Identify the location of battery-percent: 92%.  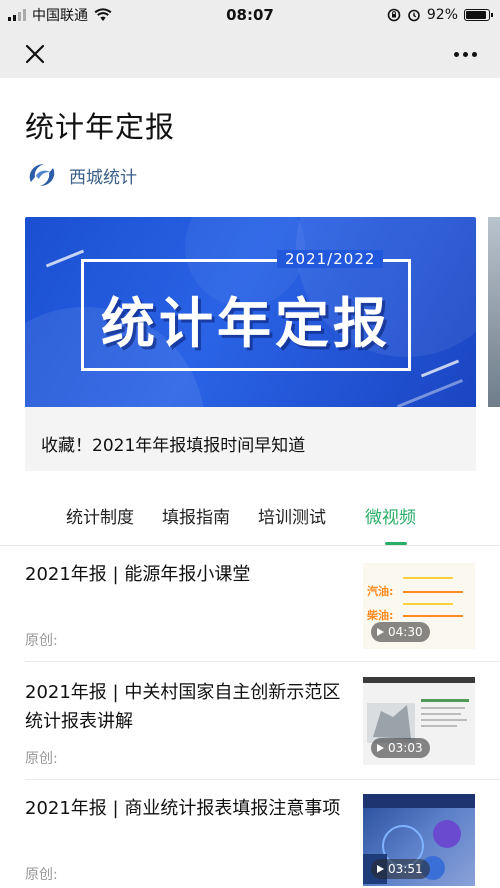
(442, 15).